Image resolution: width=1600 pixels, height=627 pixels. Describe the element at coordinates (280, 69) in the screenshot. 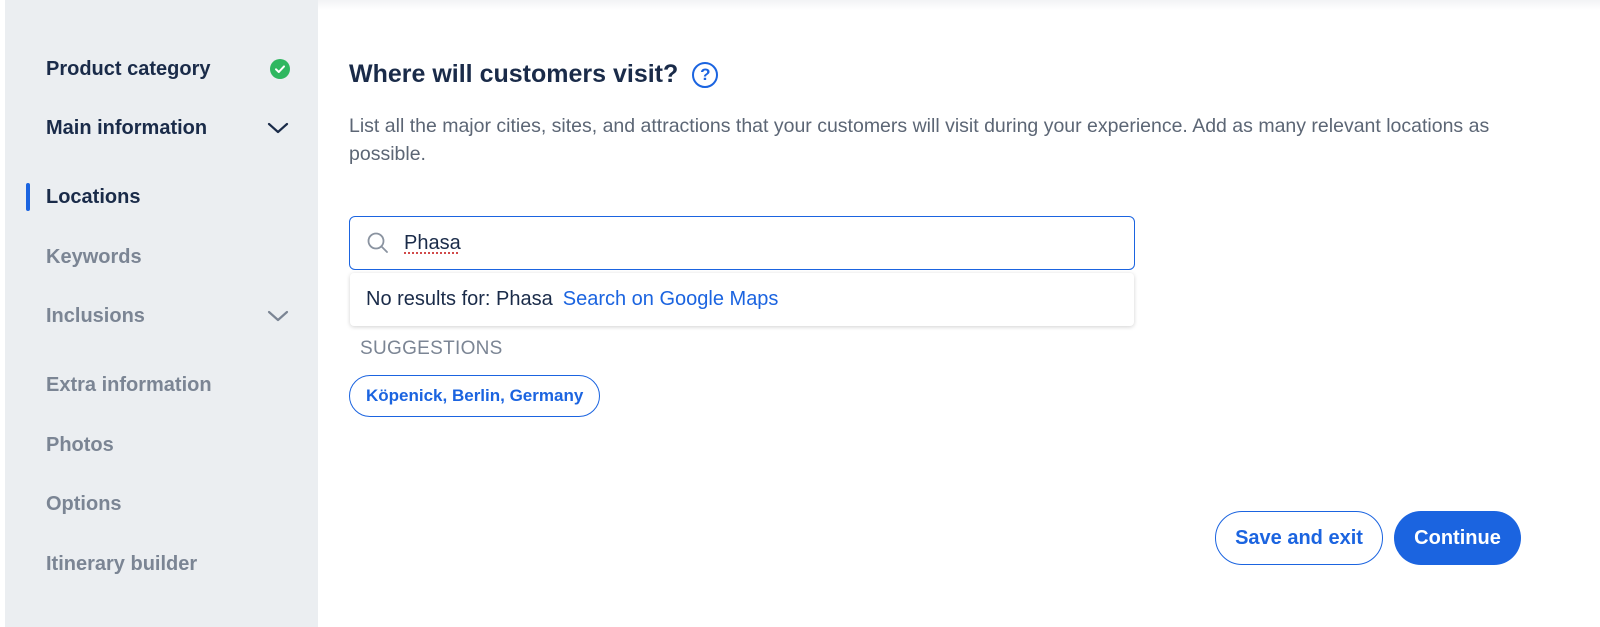

I see `check-circle-icon` at that location.